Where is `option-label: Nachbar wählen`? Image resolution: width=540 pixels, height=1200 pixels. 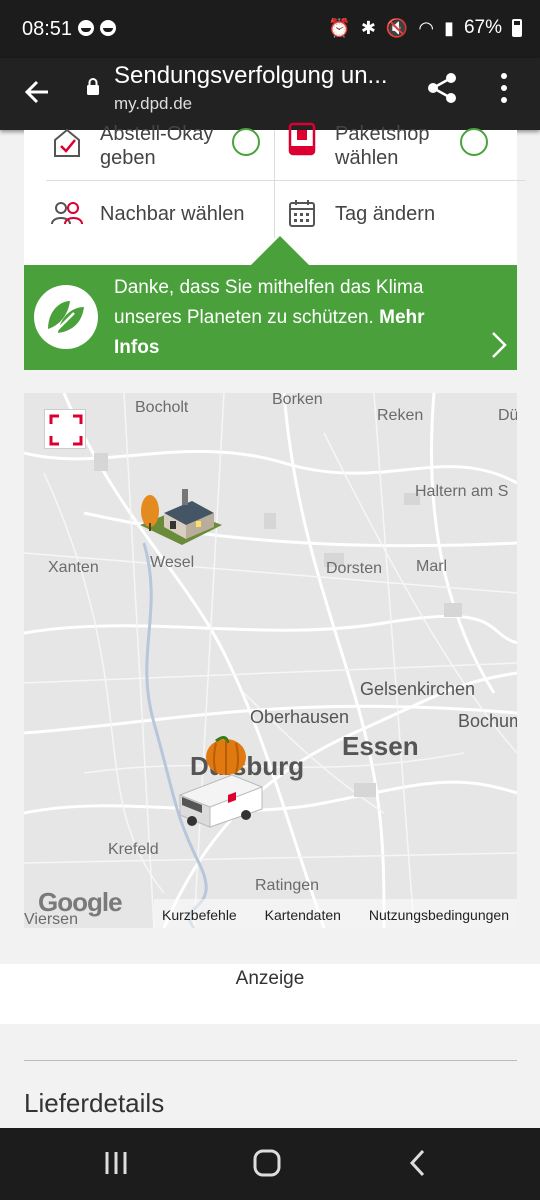
option-label: Nachbar wählen is located at coordinates (172, 214).